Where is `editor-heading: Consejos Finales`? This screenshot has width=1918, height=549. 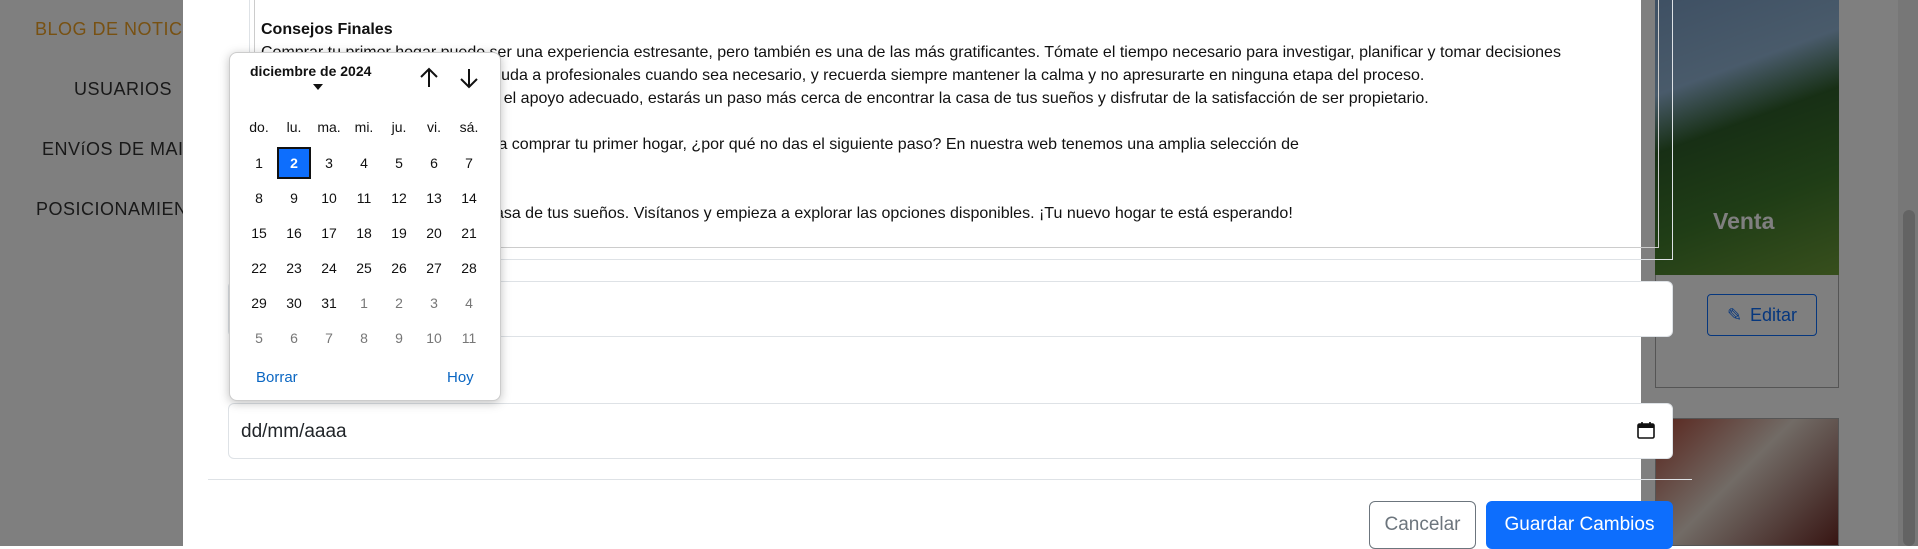
editor-heading: Consejos Finales is located at coordinates (327, 29).